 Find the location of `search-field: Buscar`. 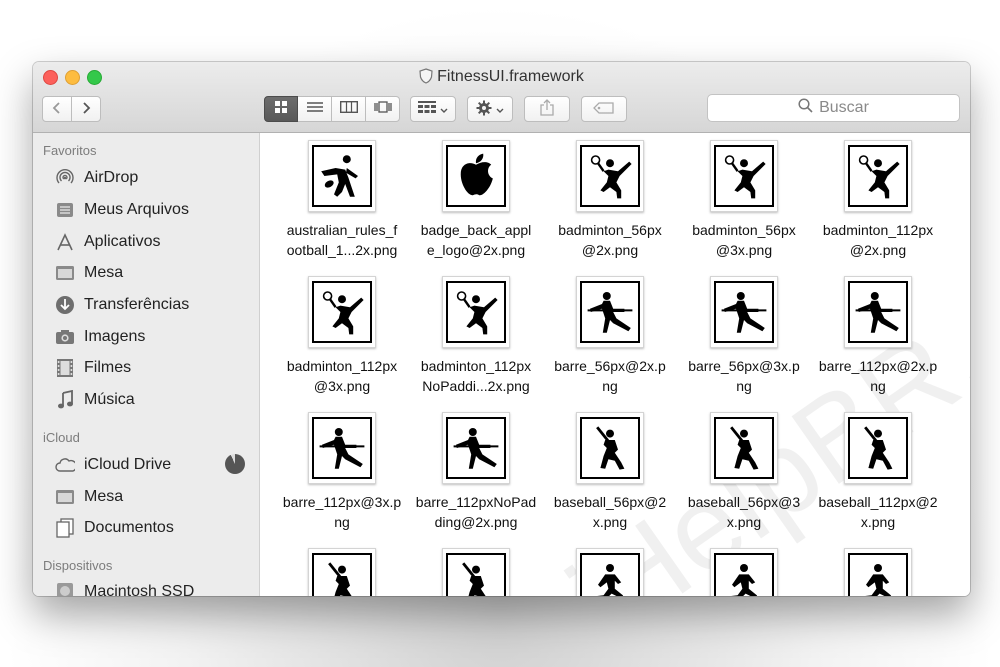

search-field: Buscar is located at coordinates (833, 108).